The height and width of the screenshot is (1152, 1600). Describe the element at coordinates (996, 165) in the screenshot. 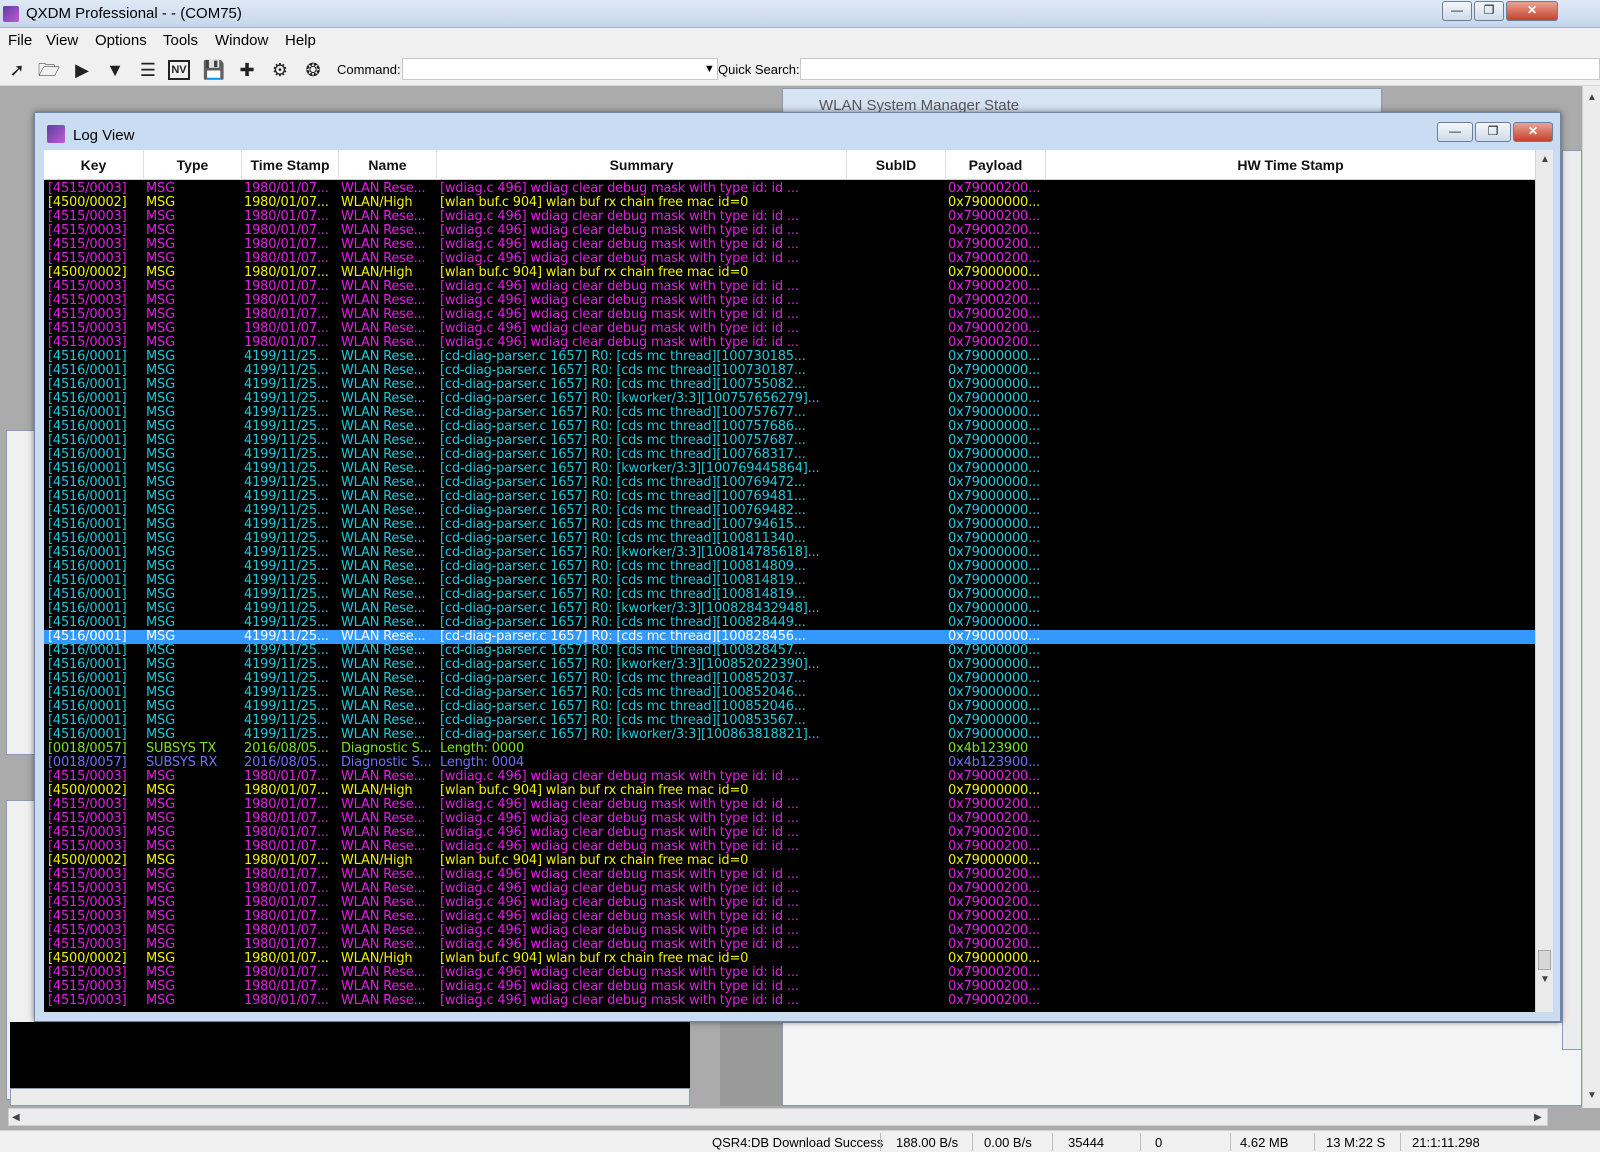

I see `column-header-payload: Payload` at that location.